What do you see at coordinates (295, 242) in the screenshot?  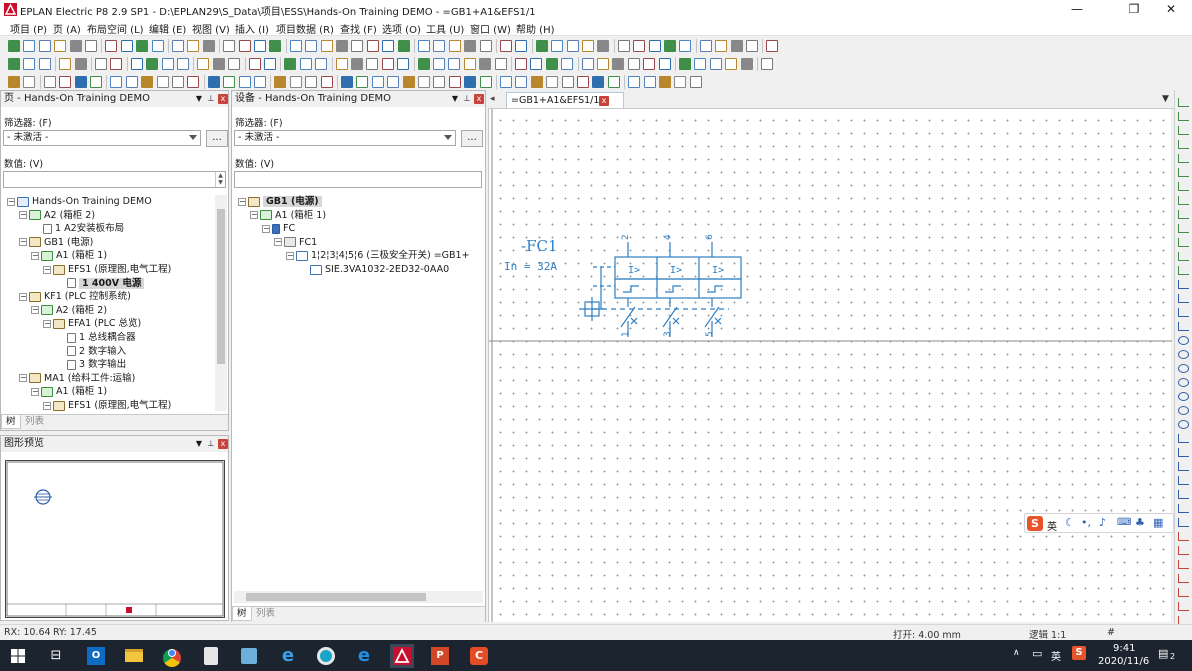 I see `tree-node: − FC1` at bounding box center [295, 242].